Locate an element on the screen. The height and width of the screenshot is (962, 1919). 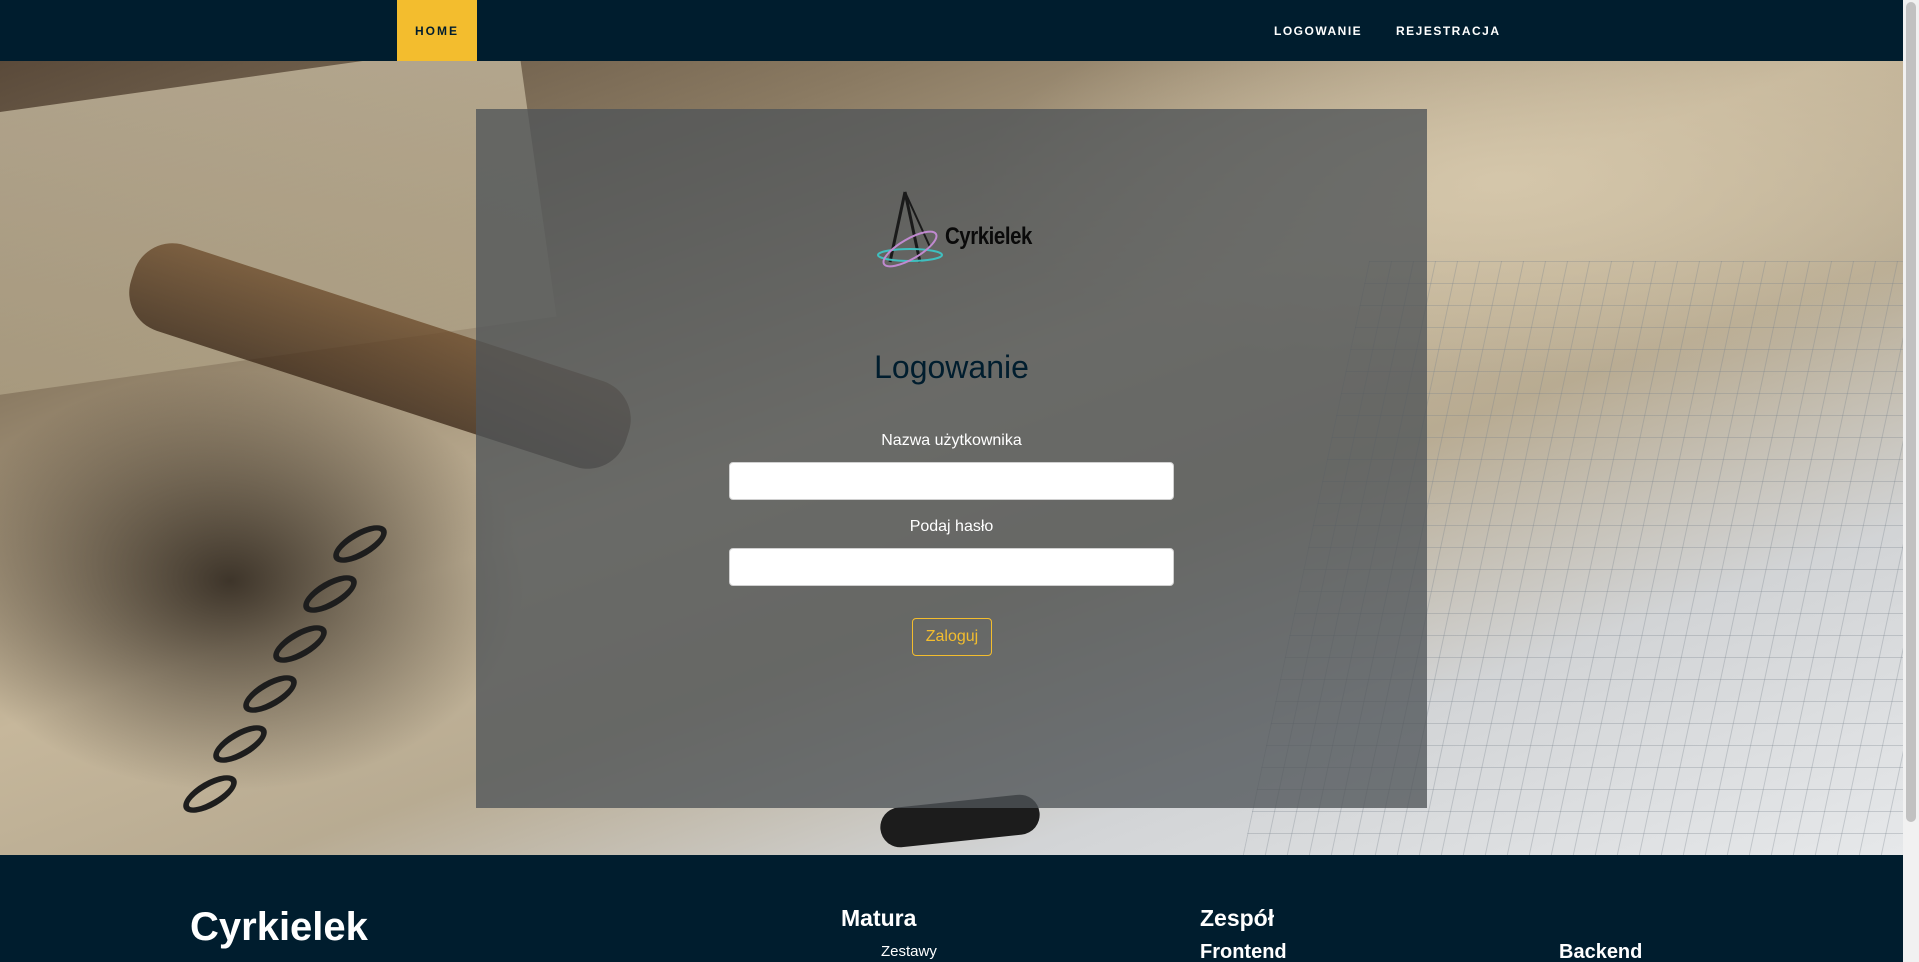
username-label: Nazwa użytkownika is located at coordinates (951, 440).